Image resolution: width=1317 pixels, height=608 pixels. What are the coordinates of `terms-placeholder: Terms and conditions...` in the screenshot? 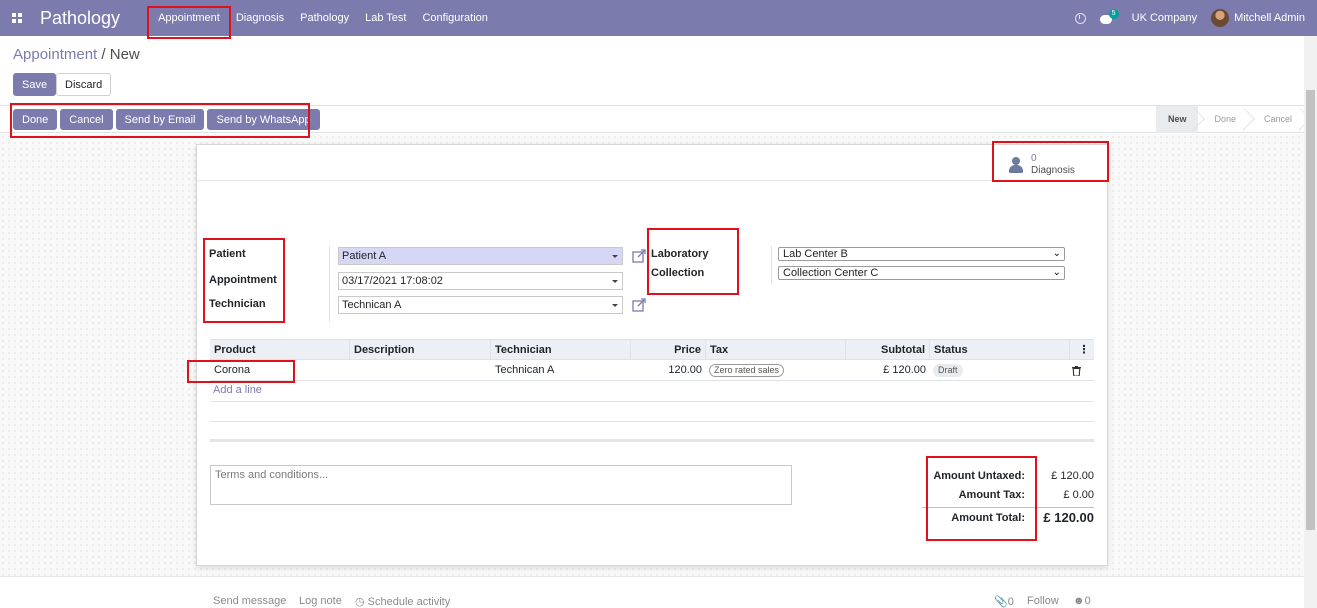 It's located at (272, 475).